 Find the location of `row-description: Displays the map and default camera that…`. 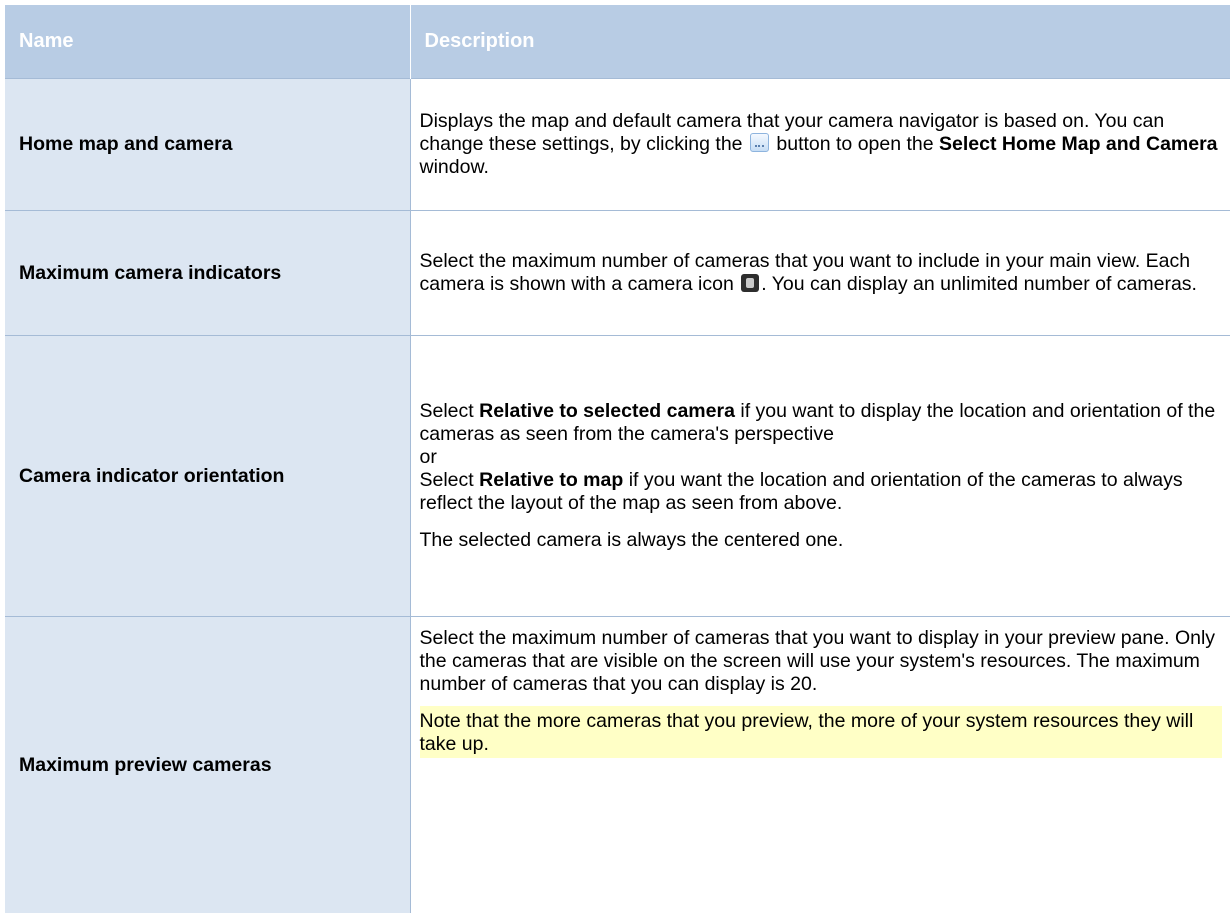

row-description: Displays the map and default camera that… is located at coordinates (820, 145).